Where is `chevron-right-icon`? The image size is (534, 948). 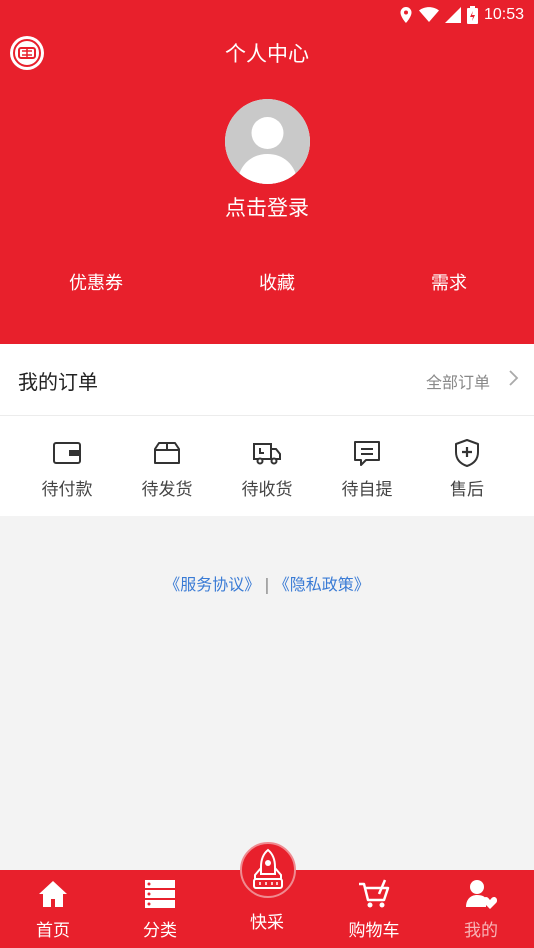
chevron-right-icon is located at coordinates (514, 378).